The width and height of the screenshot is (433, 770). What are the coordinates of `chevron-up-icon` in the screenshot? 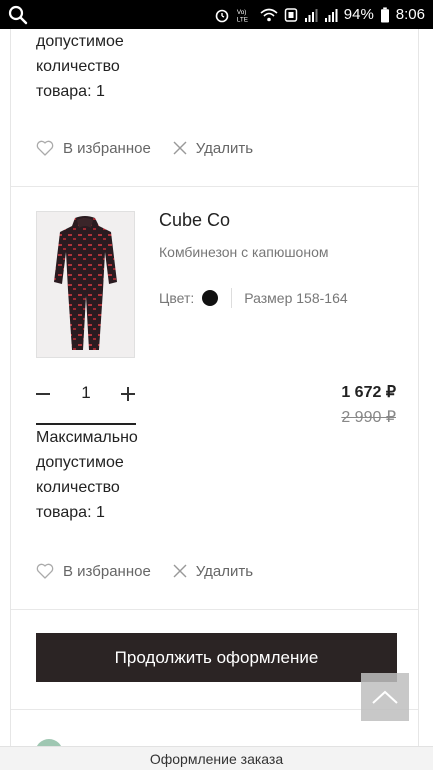 It's located at (385, 697).